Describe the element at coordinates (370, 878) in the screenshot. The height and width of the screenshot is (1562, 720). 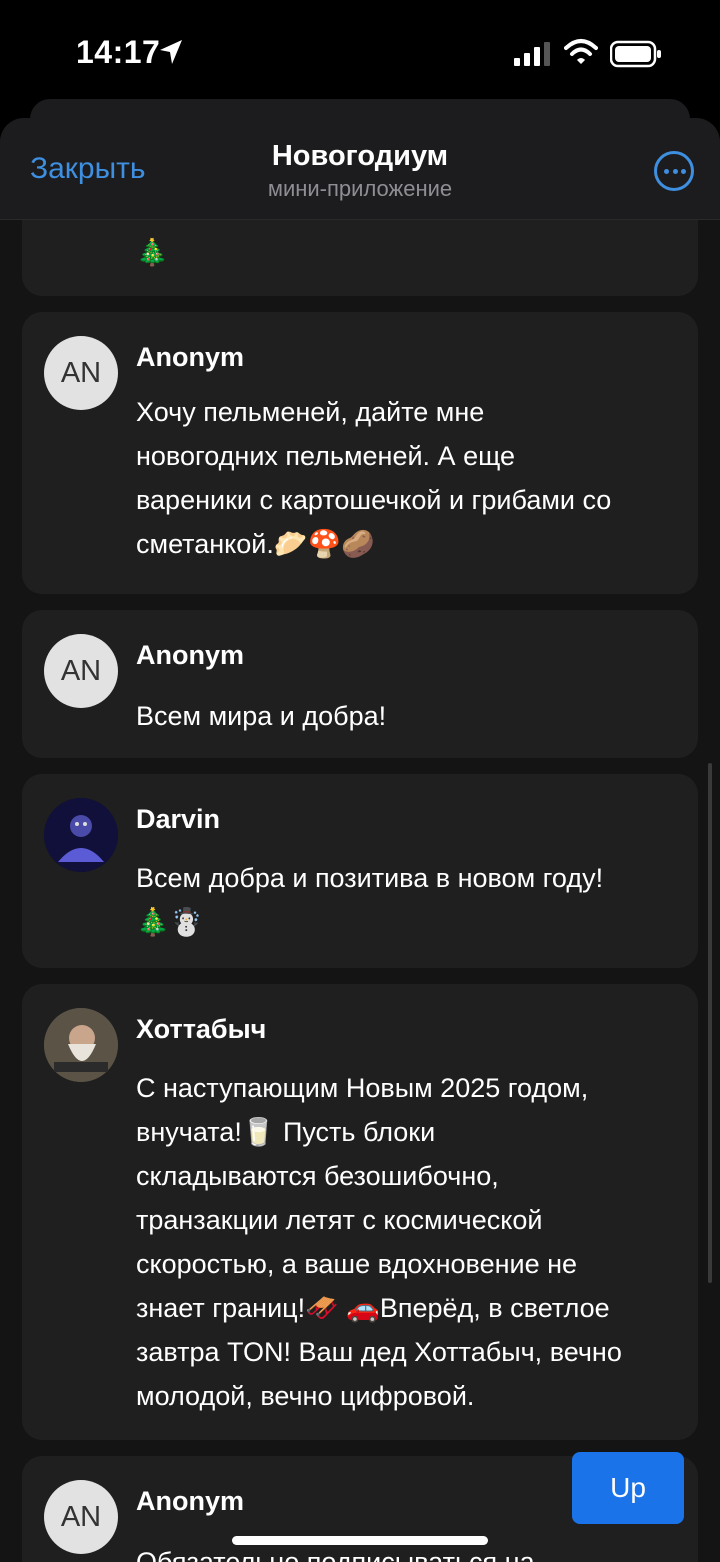
I see `message-line: Всем добра и позитива в новом году!` at that location.